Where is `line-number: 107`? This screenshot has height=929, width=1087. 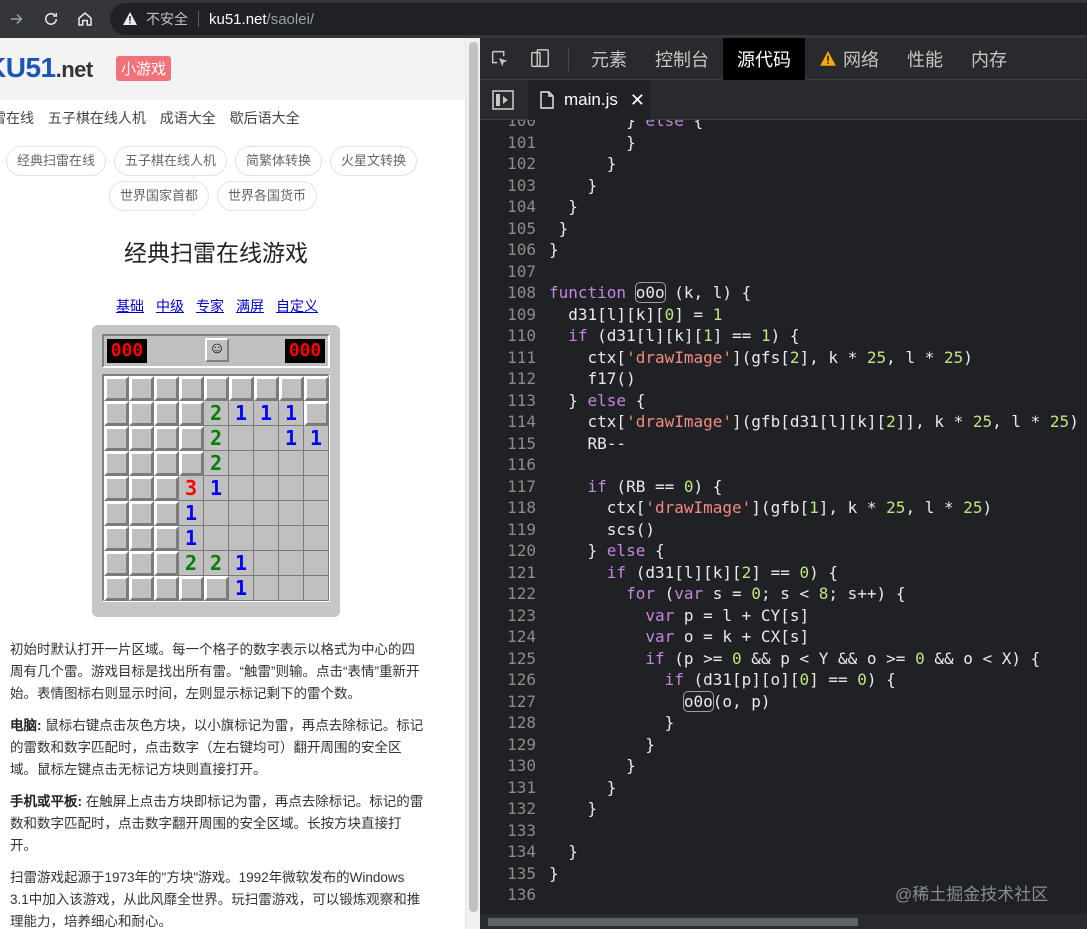 line-number: 107 is located at coordinates (508, 272).